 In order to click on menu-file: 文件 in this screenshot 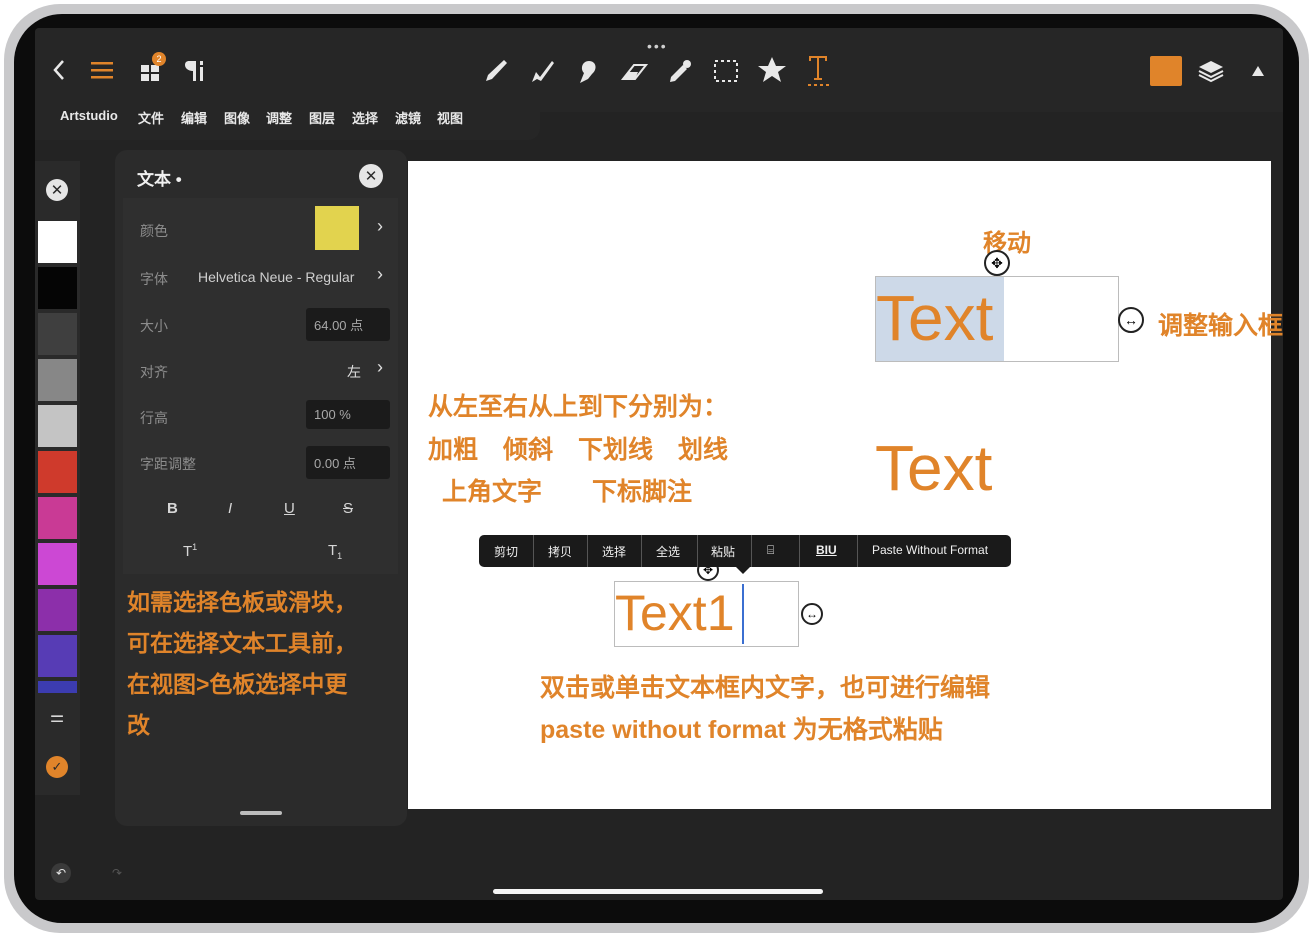, I will do `click(151, 117)`.